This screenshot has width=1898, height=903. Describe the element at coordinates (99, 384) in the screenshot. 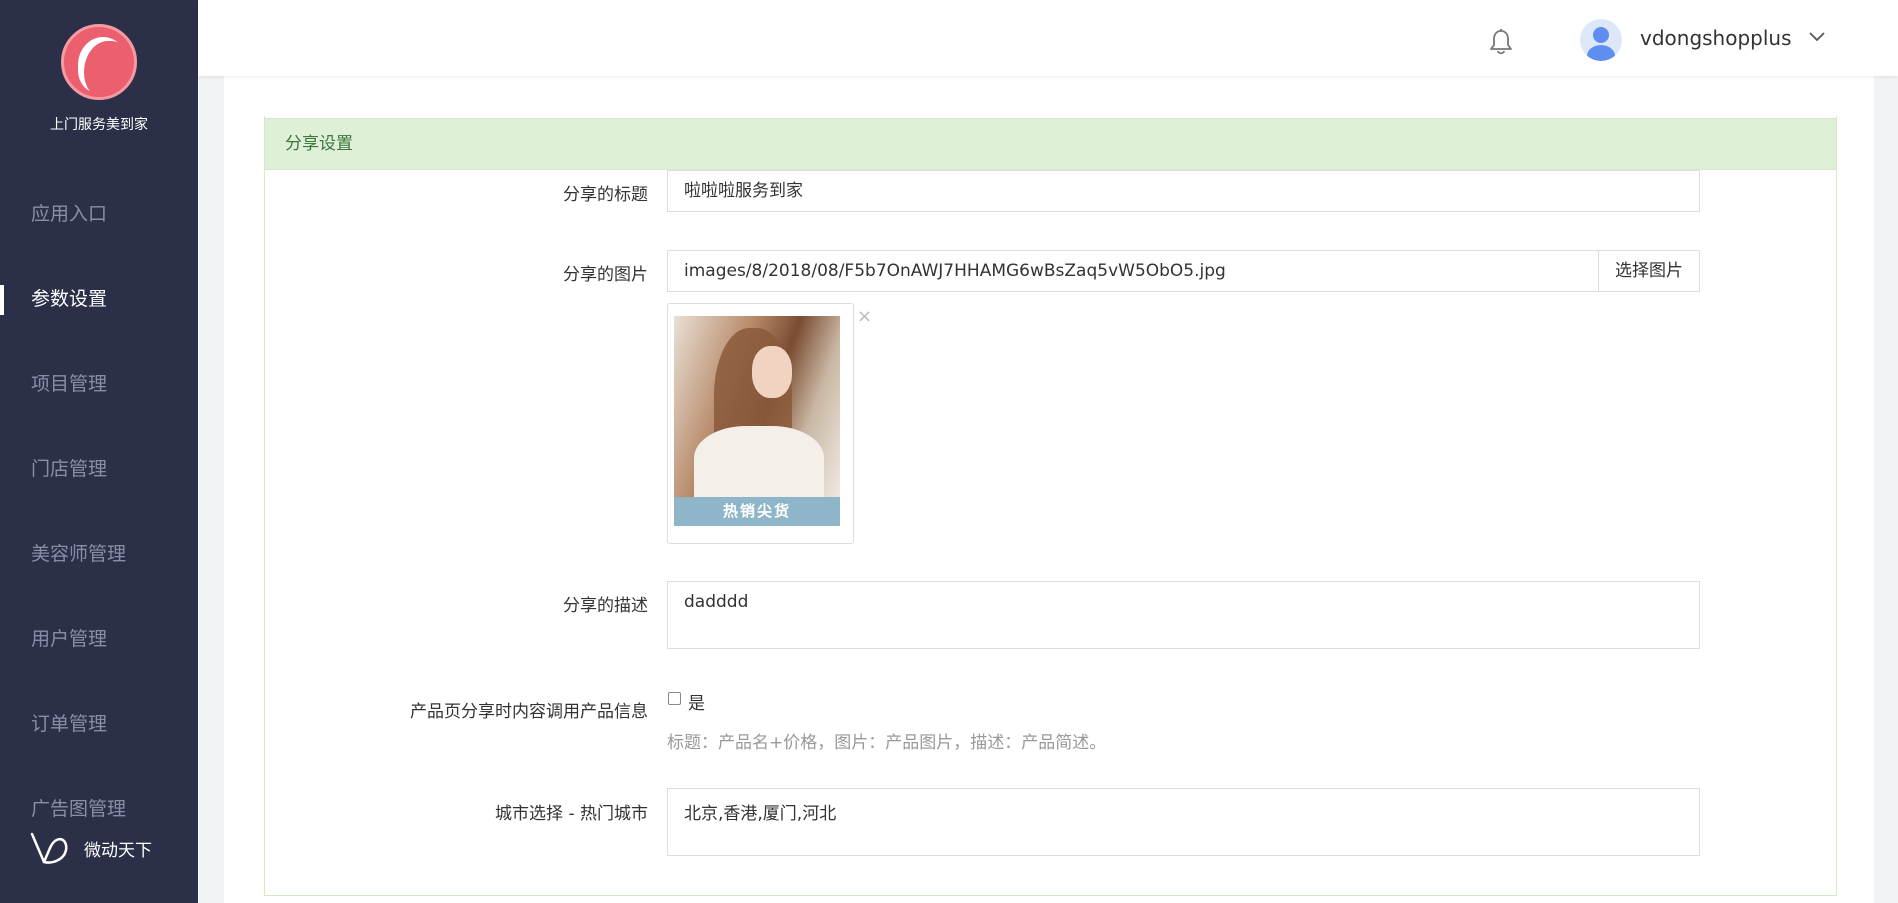

I see `sidebar-item-projects: 项目管理` at that location.